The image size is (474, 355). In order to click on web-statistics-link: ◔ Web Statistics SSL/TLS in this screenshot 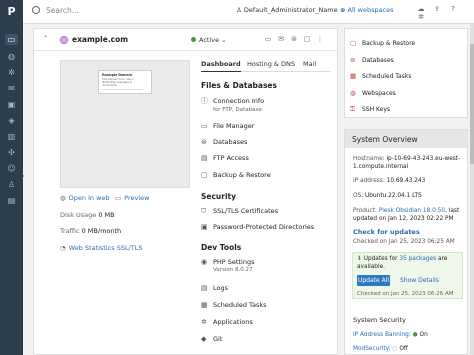, I will do `click(101, 248)`.